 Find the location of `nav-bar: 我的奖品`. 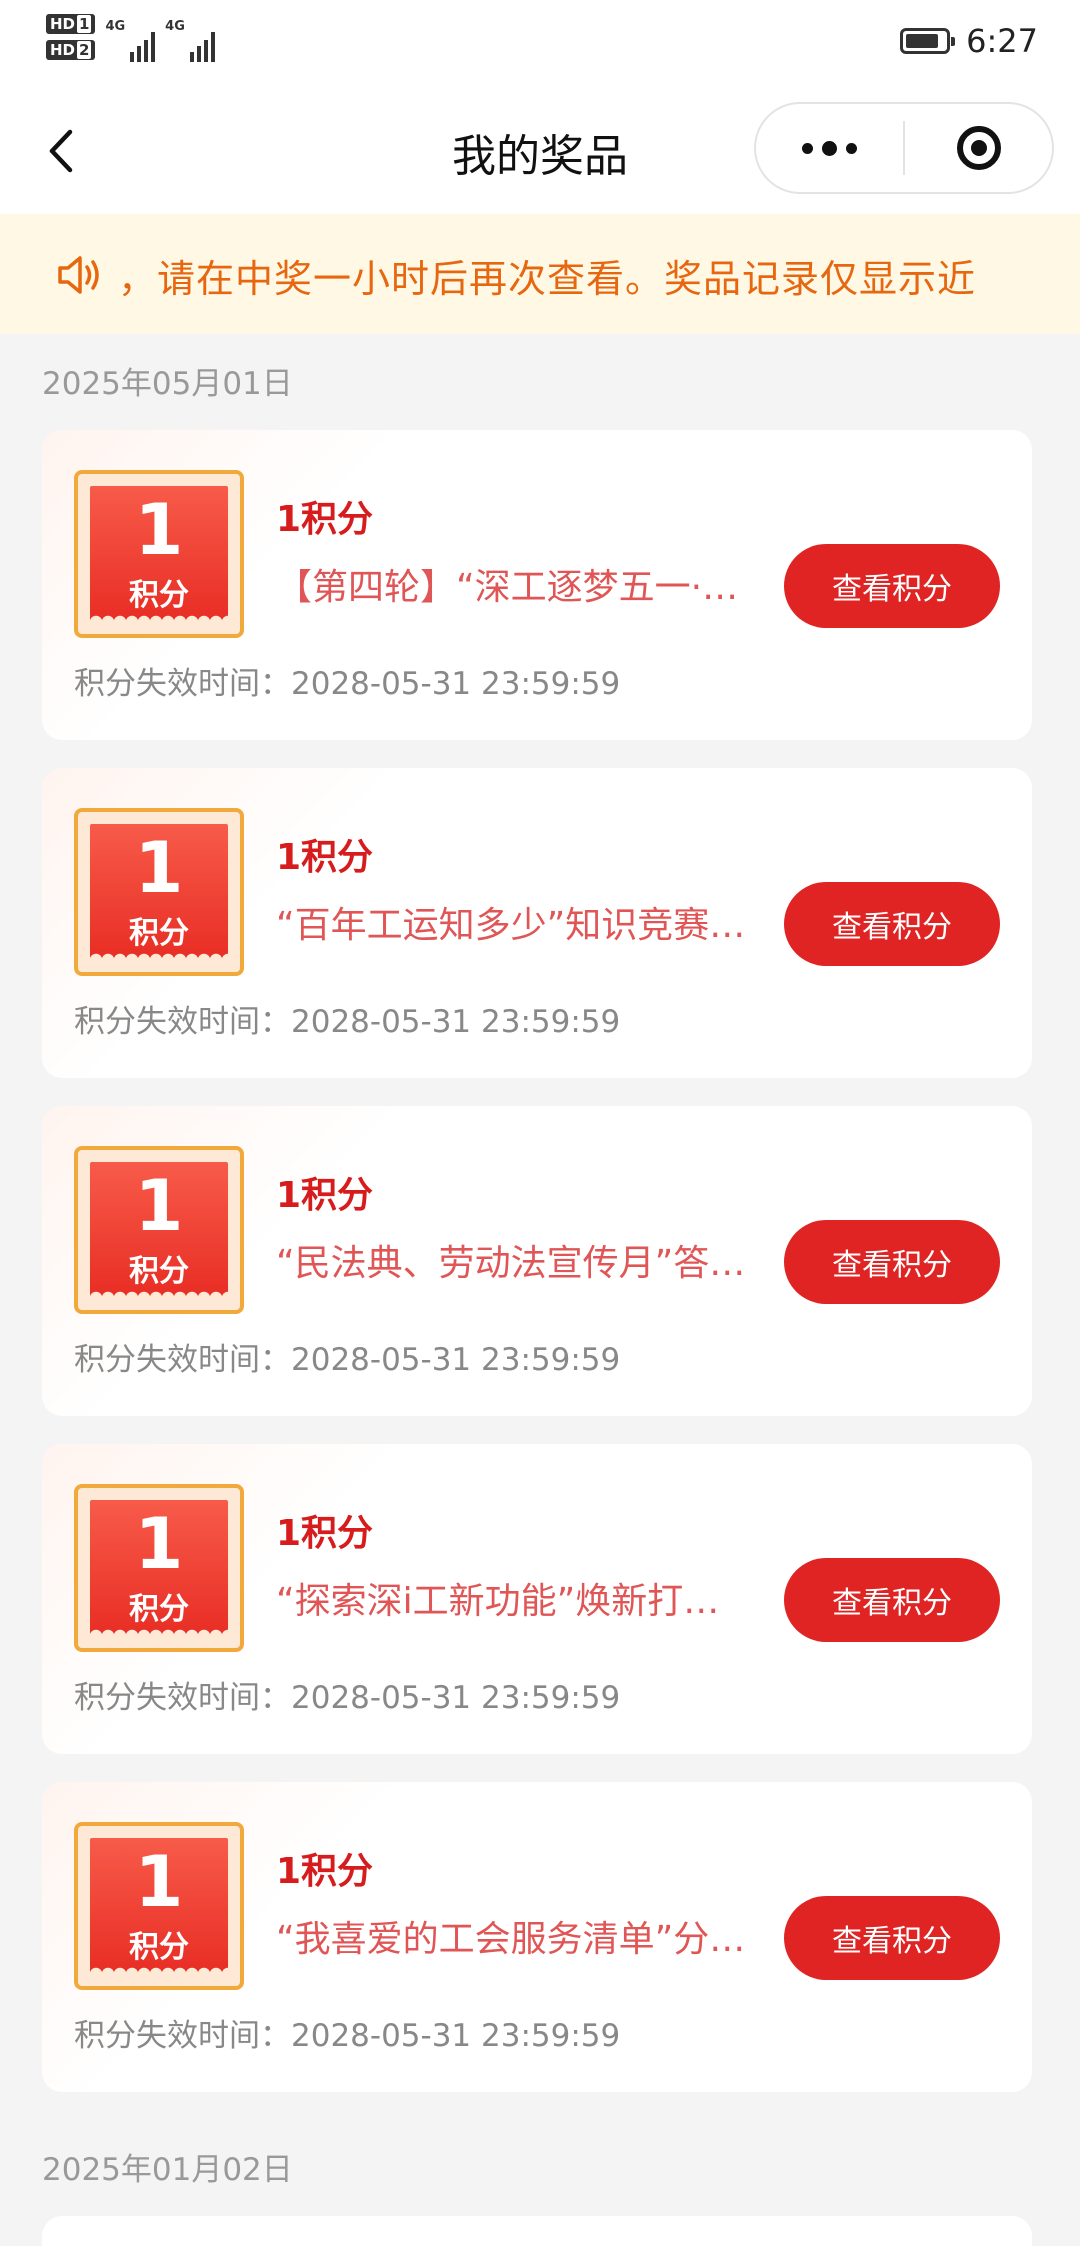

nav-bar: 我的奖品 is located at coordinates (540, 152).